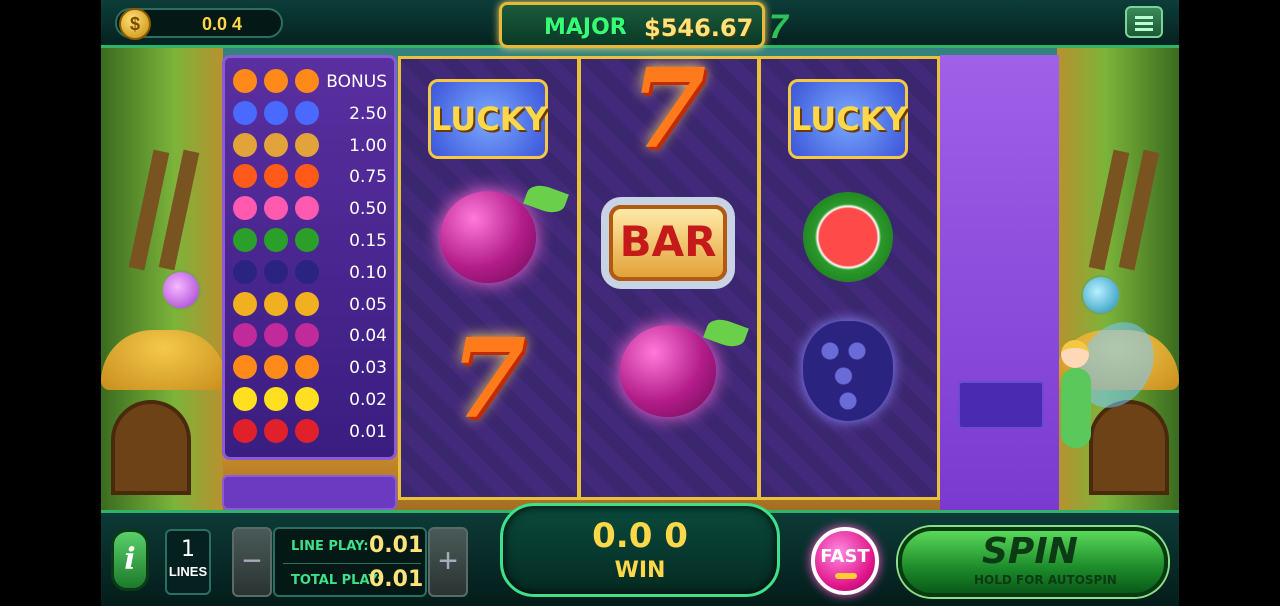 The image size is (1280, 606). Describe the element at coordinates (640, 550) in the screenshot. I see `win-display: 0.0 0 WIN` at that location.